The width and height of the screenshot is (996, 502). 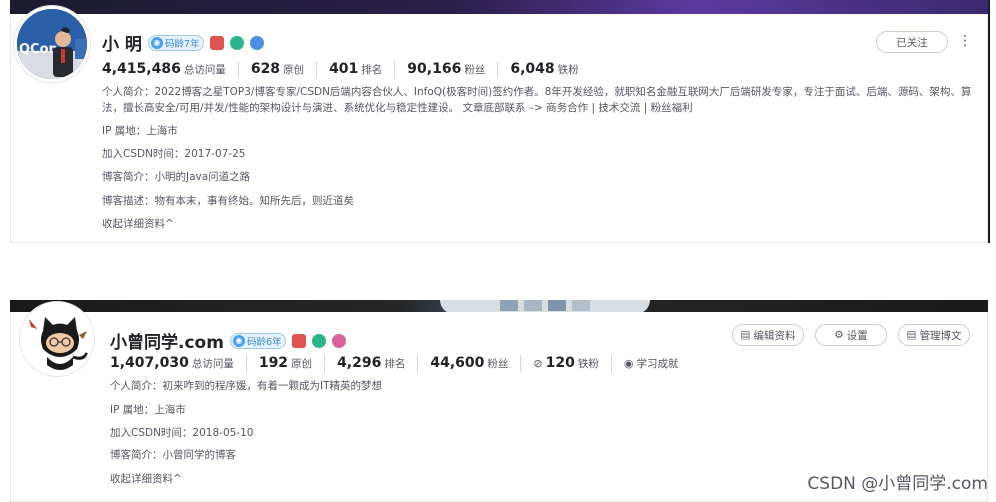 What do you see at coordinates (57, 339) in the screenshot?
I see `avatar` at bounding box center [57, 339].